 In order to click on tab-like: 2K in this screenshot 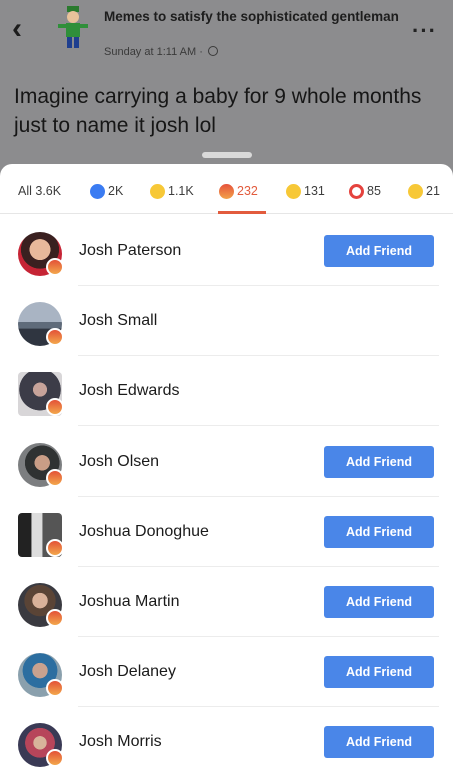, I will do `click(106, 191)`.